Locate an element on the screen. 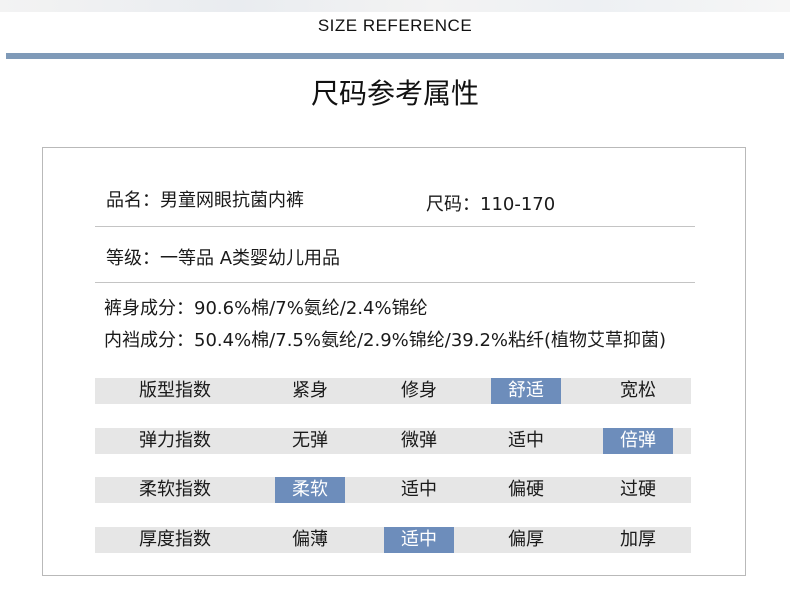 Image resolution: width=790 pixels, height=615 pixels. thickness-option: 适中 is located at coordinates (419, 540).